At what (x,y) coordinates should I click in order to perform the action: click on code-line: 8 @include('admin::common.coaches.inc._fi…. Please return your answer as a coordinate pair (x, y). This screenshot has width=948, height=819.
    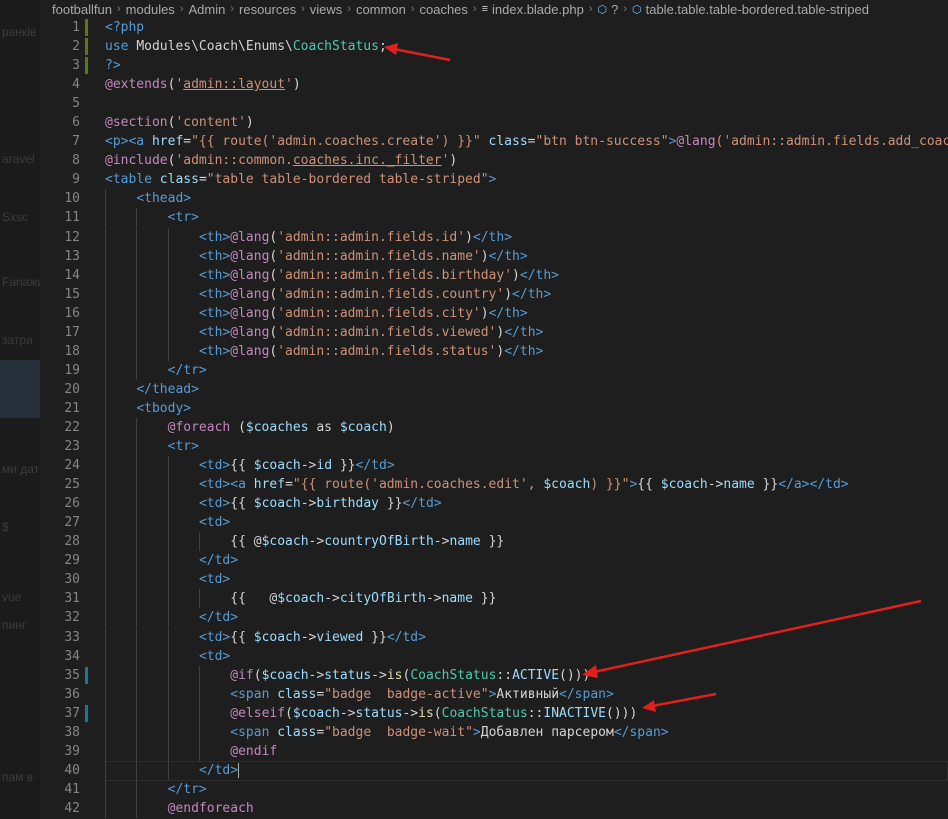
    Looking at the image, I should click on (494, 160).